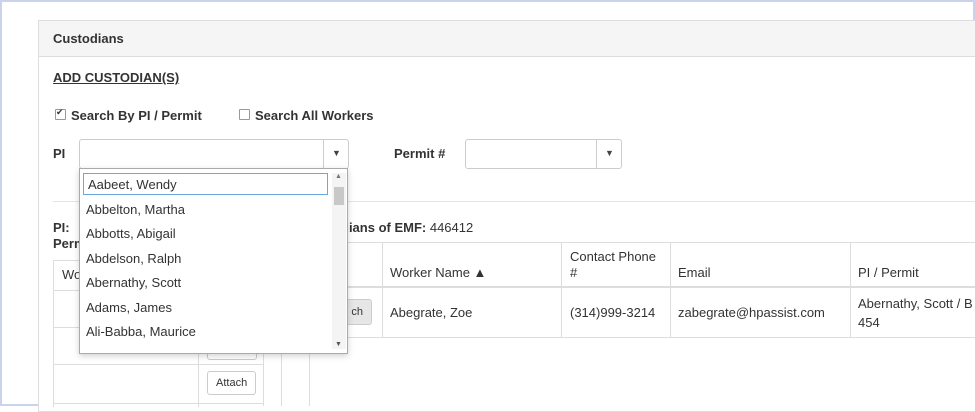  What do you see at coordinates (133, 282) in the screenshot?
I see `dropdown-option: Abernathy, Scott` at bounding box center [133, 282].